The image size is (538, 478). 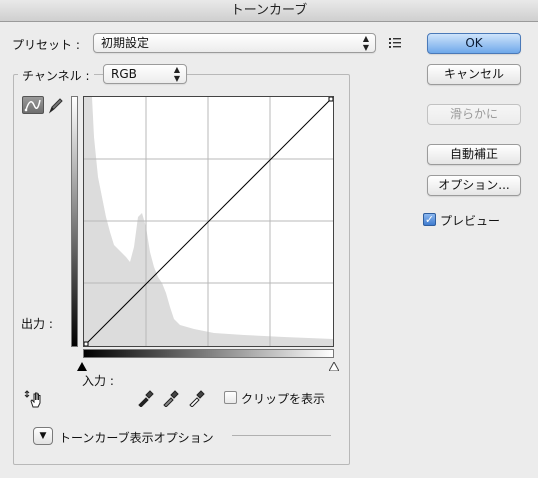 What do you see at coordinates (474, 154) in the screenshot?
I see `auto-button: 自動補正` at bounding box center [474, 154].